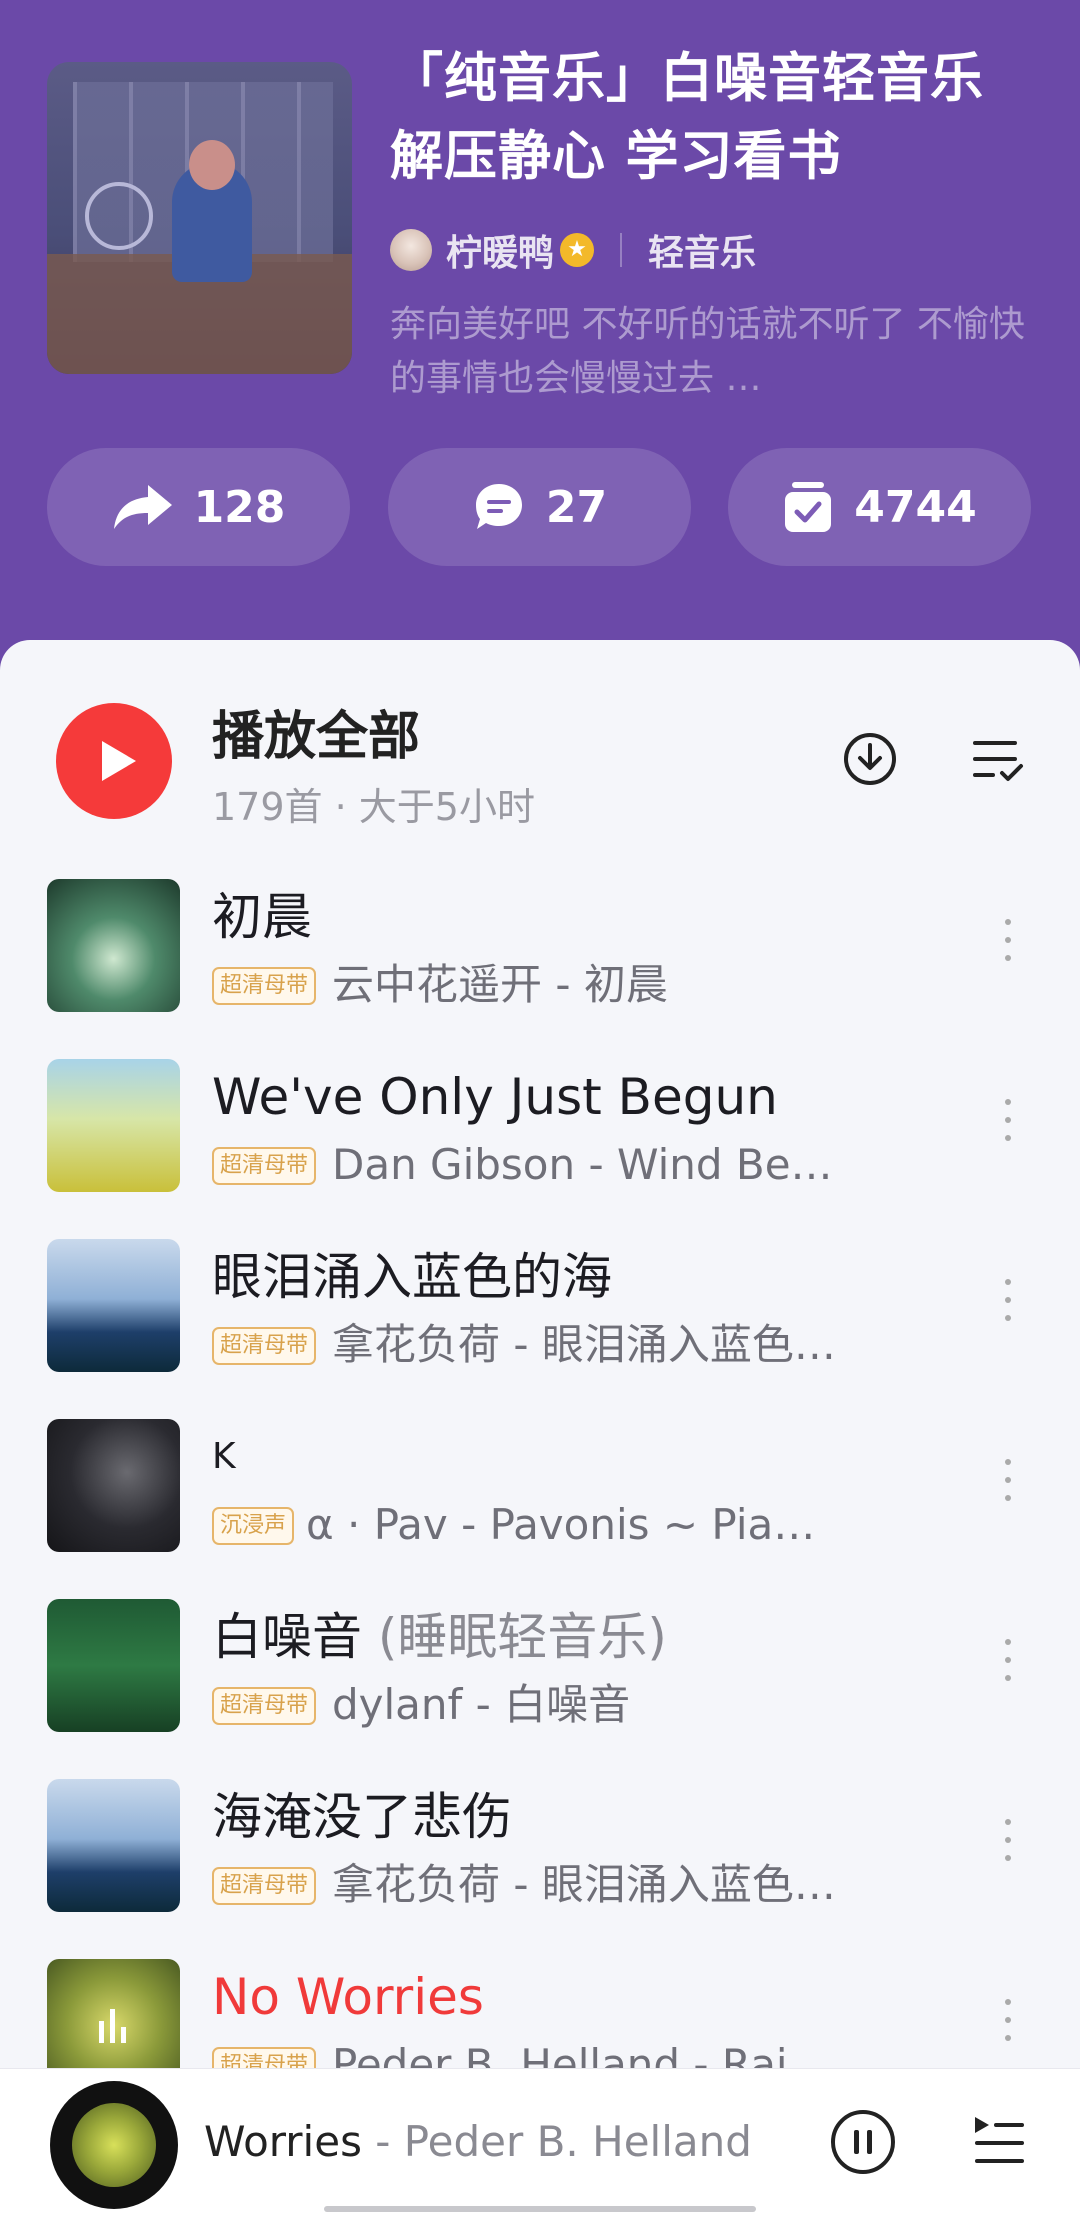 This screenshot has height=2215, width=1080. What do you see at coordinates (997, 760) in the screenshot?
I see `multi-select-icon` at bounding box center [997, 760].